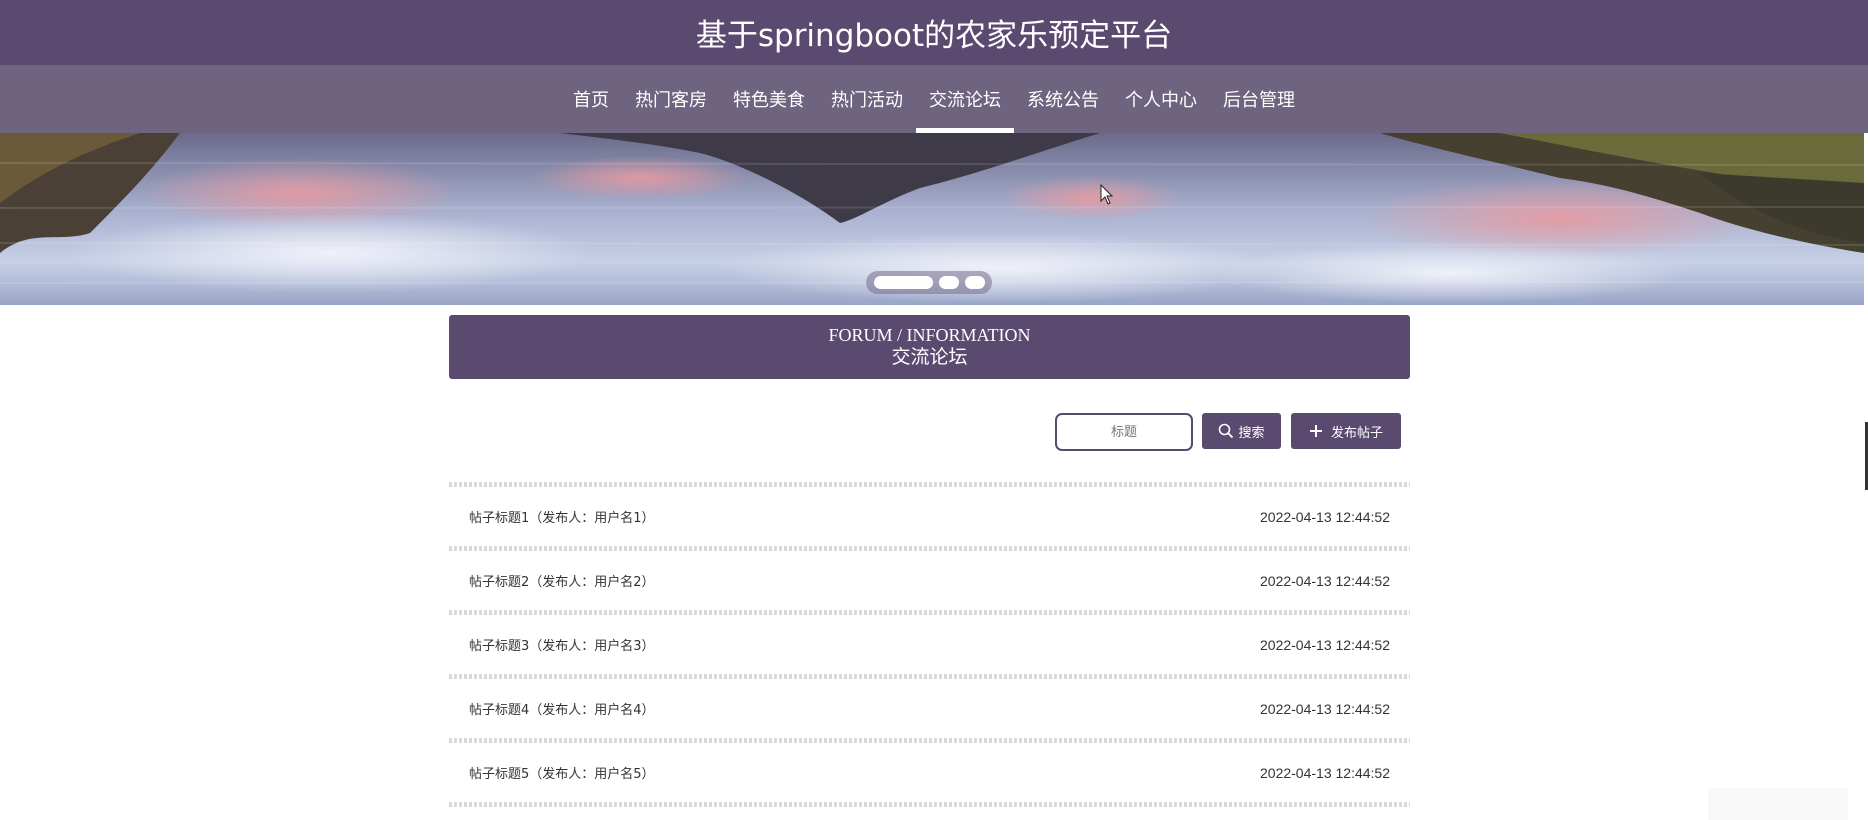 This screenshot has height=820, width=1868. I want to click on post-title: 帖子标题3（发布人：用户名3）, so click(562, 644).